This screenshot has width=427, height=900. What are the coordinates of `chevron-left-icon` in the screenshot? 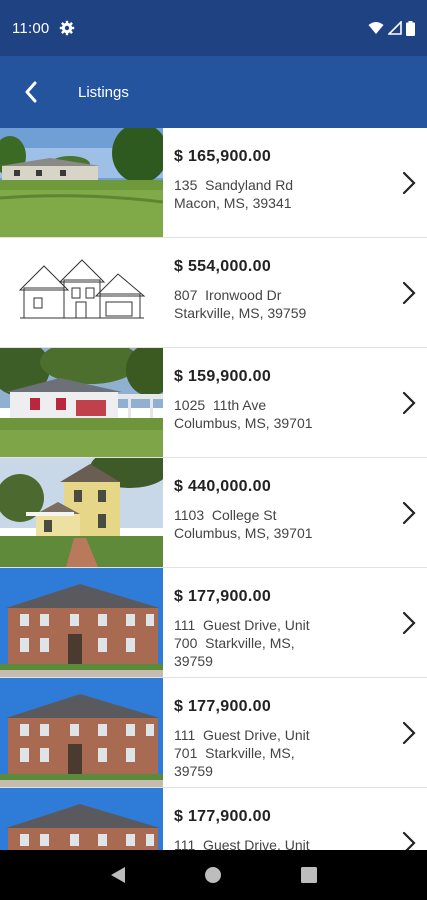 It's located at (31, 92).